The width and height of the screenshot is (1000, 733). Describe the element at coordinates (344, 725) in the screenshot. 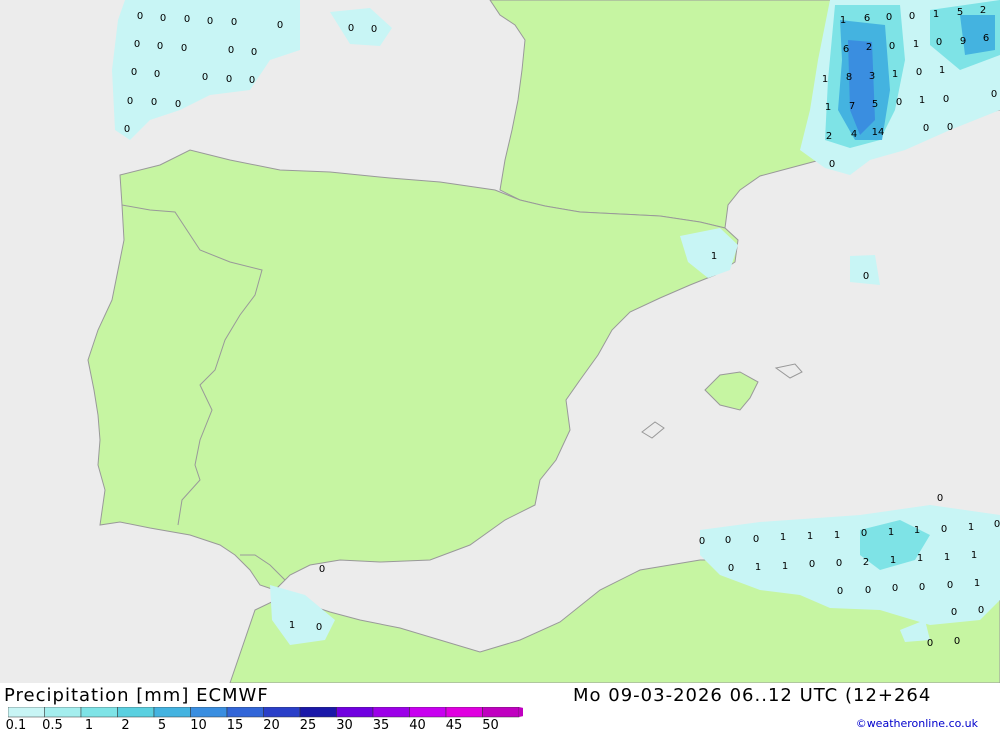

I see `legend-tick-label: 30` at that location.